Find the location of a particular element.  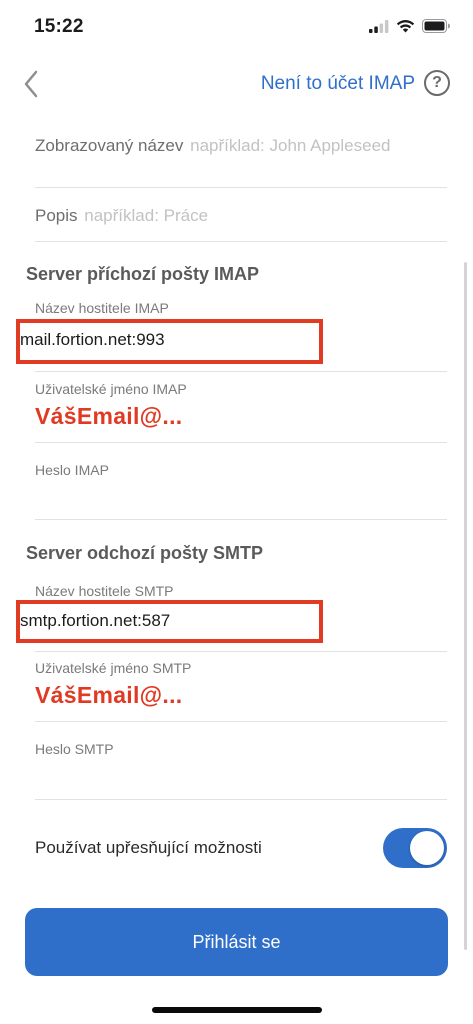

status-icons is located at coordinates (410, 26).